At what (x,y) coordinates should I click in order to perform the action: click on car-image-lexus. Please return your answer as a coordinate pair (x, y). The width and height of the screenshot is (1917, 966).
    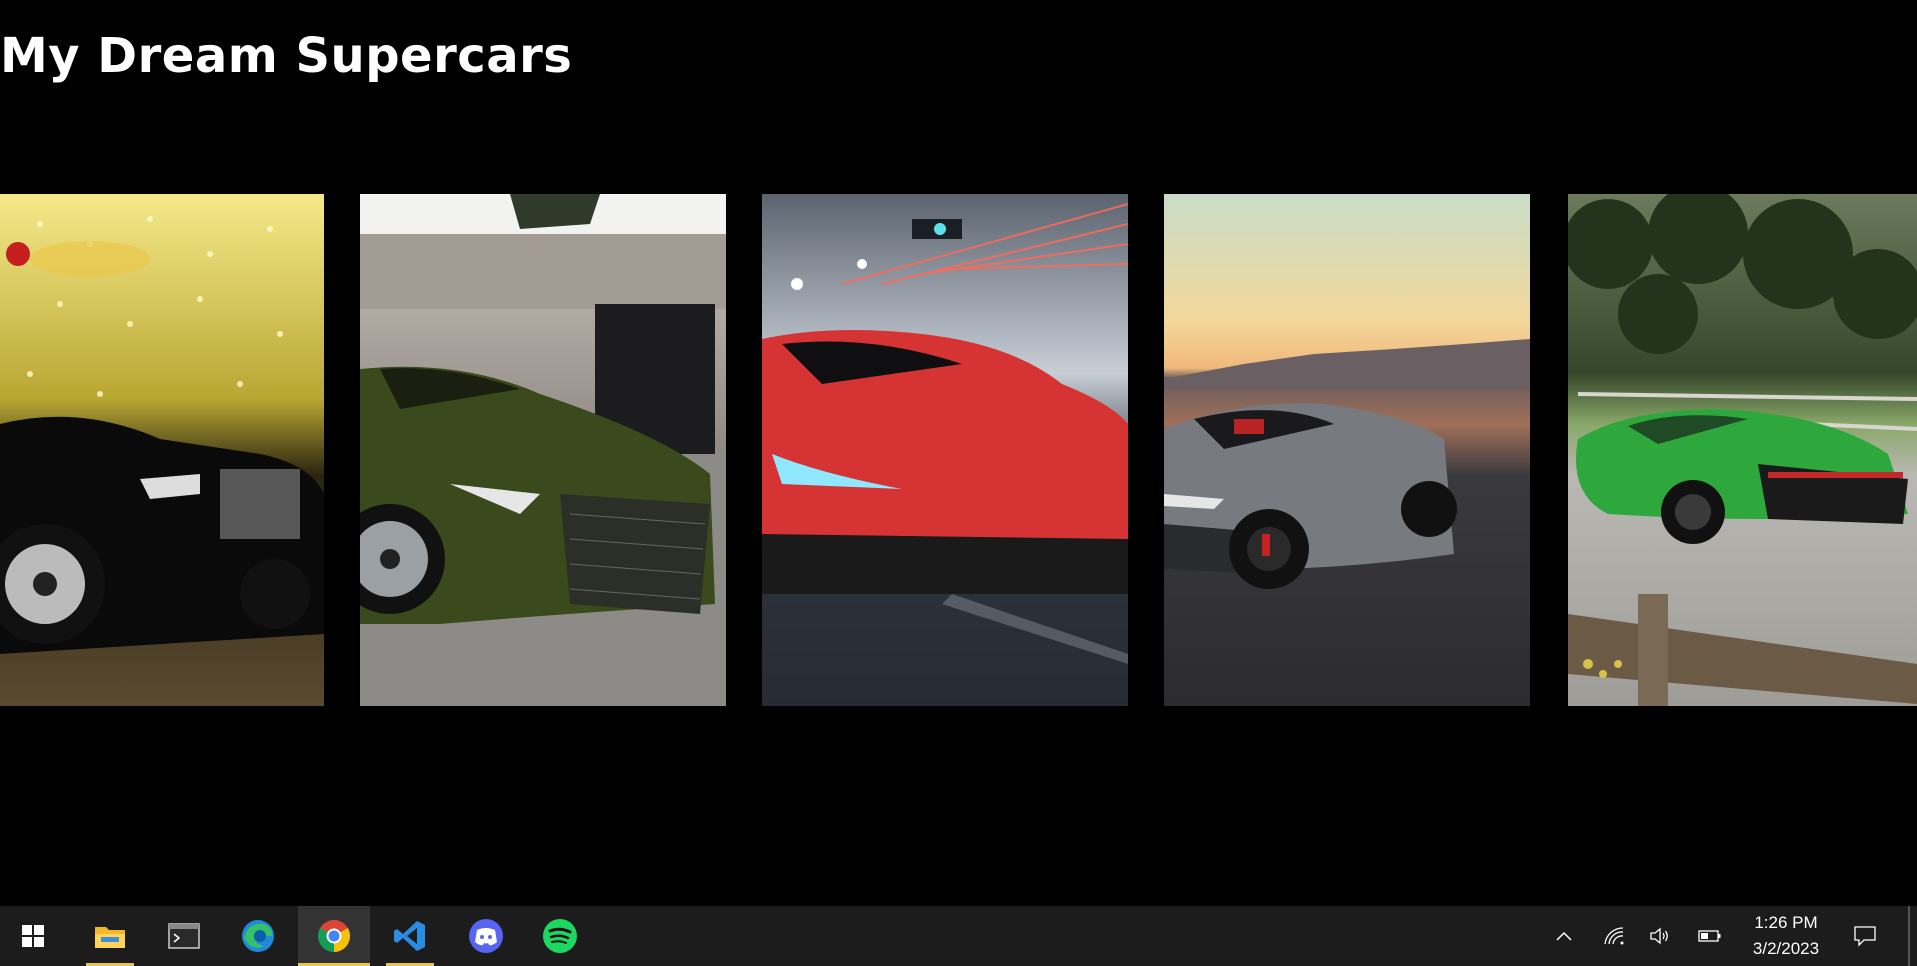
    Looking at the image, I should click on (543, 450).